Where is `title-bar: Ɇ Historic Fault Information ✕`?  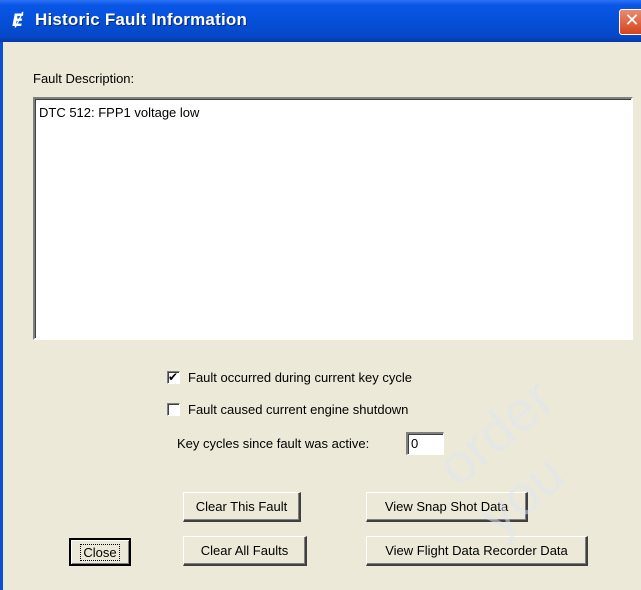 title-bar: Ɇ Historic Fault Information ✕ is located at coordinates (320, 21).